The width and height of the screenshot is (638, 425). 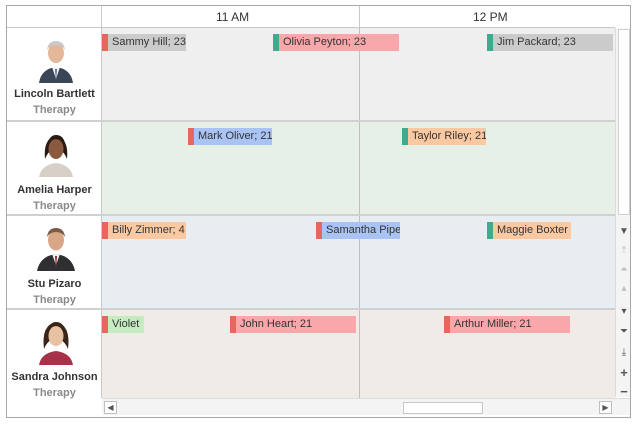 I want to click on vertical-scroll-thumb, so click(x=624, y=122).